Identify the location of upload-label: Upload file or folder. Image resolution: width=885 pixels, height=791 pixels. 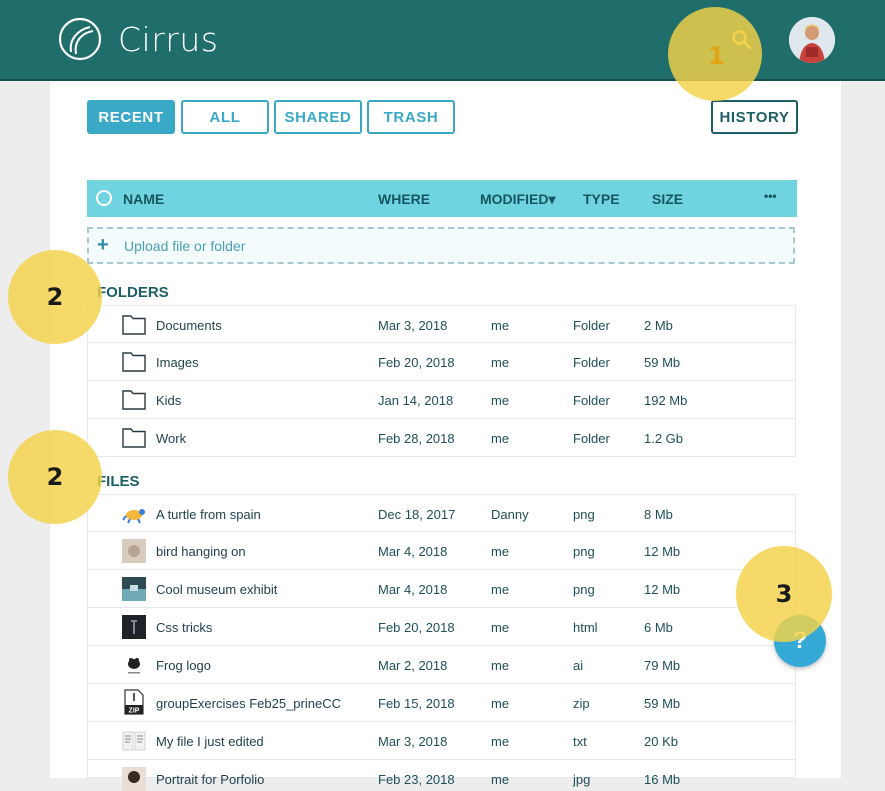
(185, 246).